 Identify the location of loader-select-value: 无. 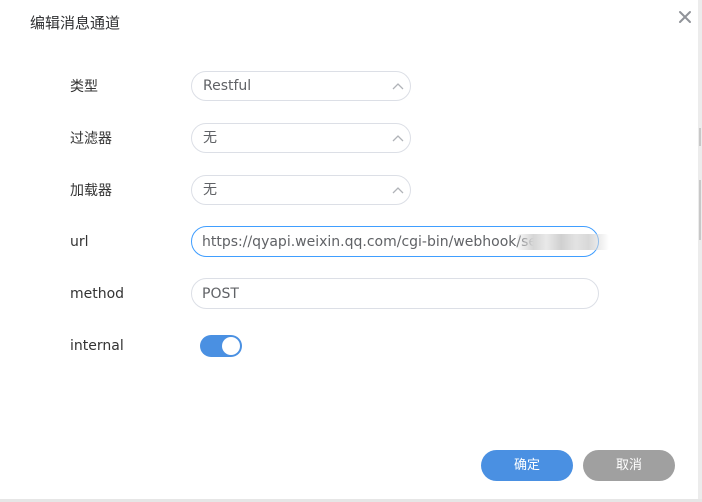
(210, 190).